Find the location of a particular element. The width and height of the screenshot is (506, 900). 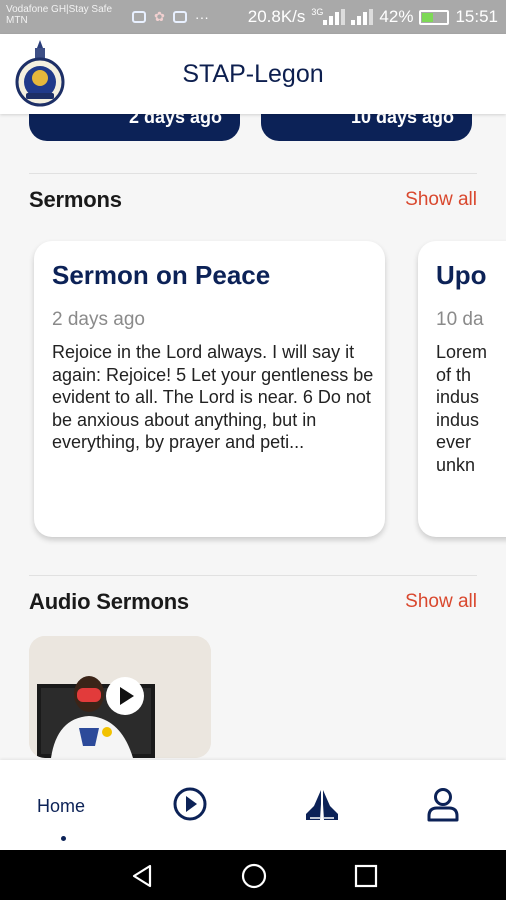

carrier-line-1: Vodafone GH|Stay Safe is located at coordinates (59, 9).